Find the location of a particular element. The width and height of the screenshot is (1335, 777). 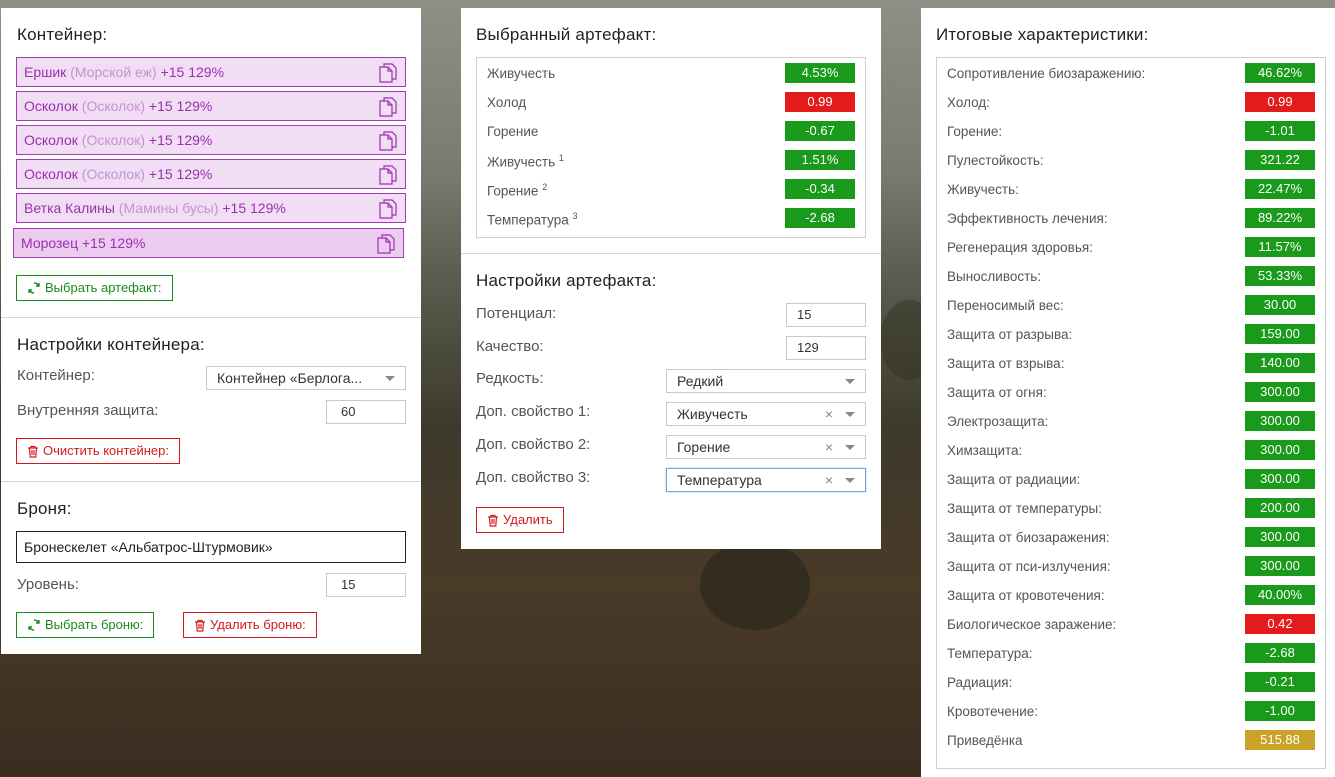

stat-value-badge: 200.00 is located at coordinates (1280, 508).